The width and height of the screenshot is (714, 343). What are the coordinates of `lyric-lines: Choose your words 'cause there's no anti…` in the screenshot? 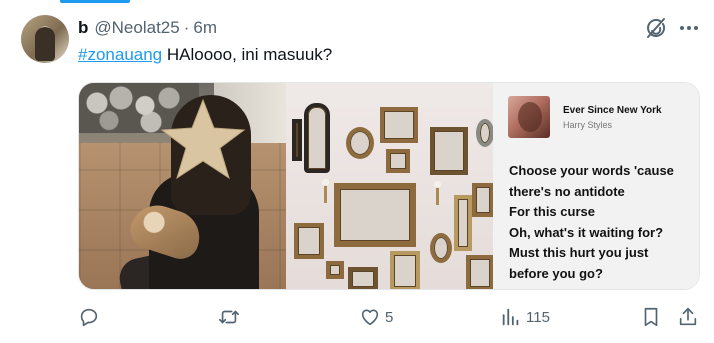 It's located at (591, 223).